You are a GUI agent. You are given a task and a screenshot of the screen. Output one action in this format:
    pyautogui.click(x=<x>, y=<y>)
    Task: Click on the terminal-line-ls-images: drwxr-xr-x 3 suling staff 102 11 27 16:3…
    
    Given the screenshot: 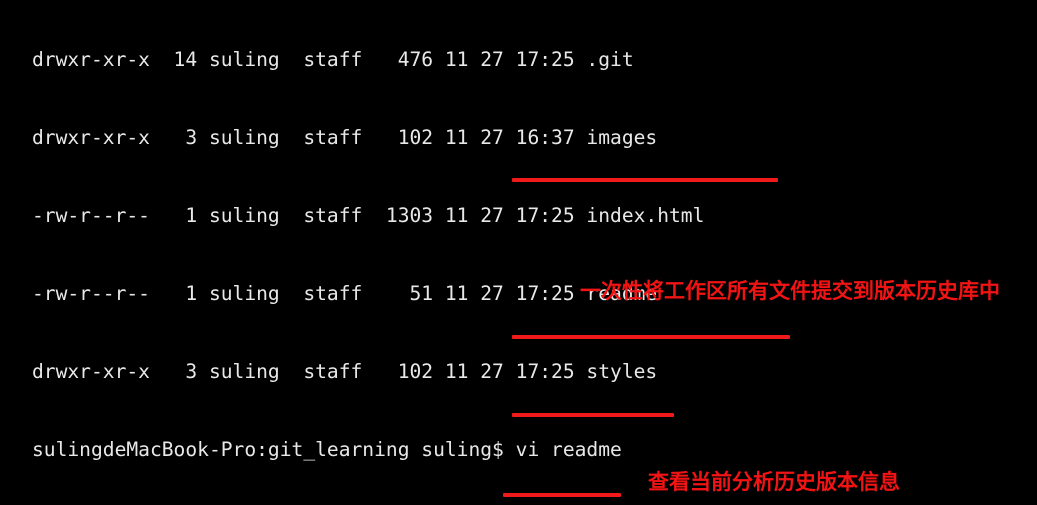 What is the action you would take?
    pyautogui.click(x=345, y=137)
    